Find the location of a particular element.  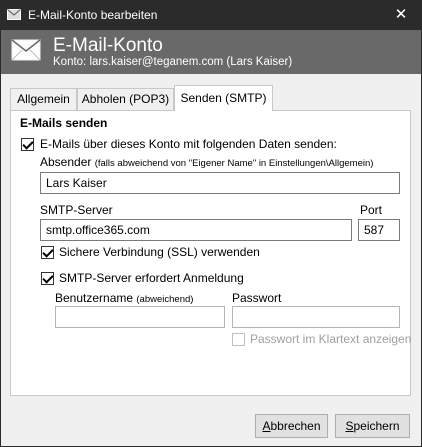

port-input: 587 is located at coordinates (379, 230).